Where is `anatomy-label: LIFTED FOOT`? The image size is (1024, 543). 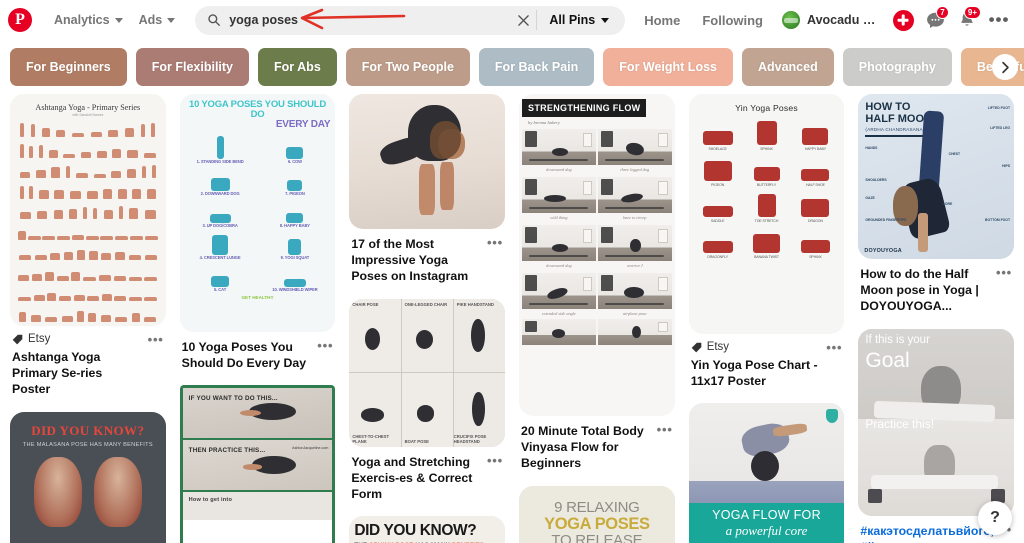
anatomy-label: LIFTED FOOT is located at coordinates (999, 108).